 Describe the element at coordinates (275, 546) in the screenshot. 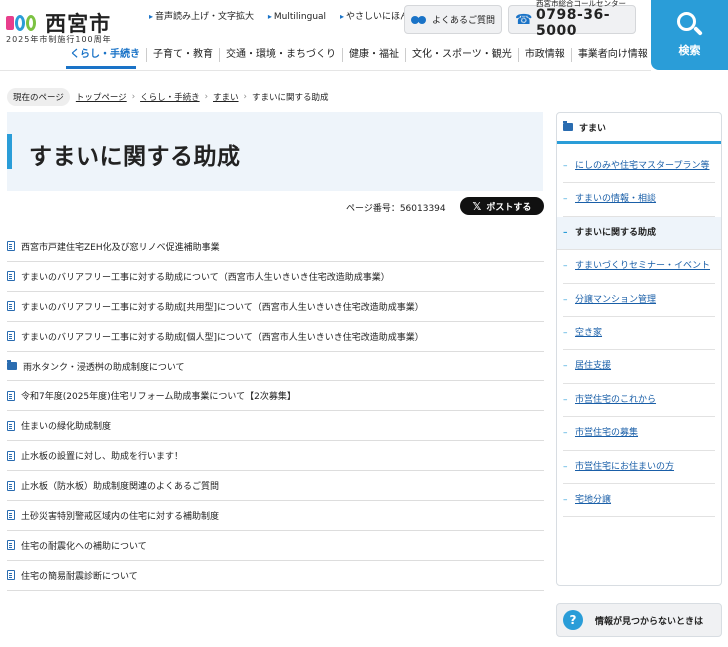

I see `list-item: 住宅の耐震化への補助について` at that location.